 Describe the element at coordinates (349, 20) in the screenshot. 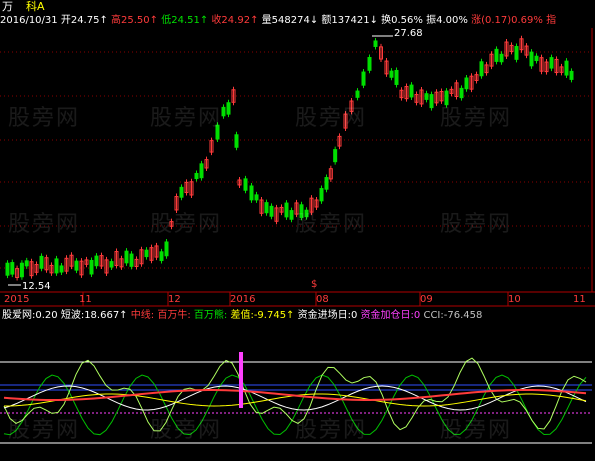

I see `quote-amount: 额137421↓` at that location.